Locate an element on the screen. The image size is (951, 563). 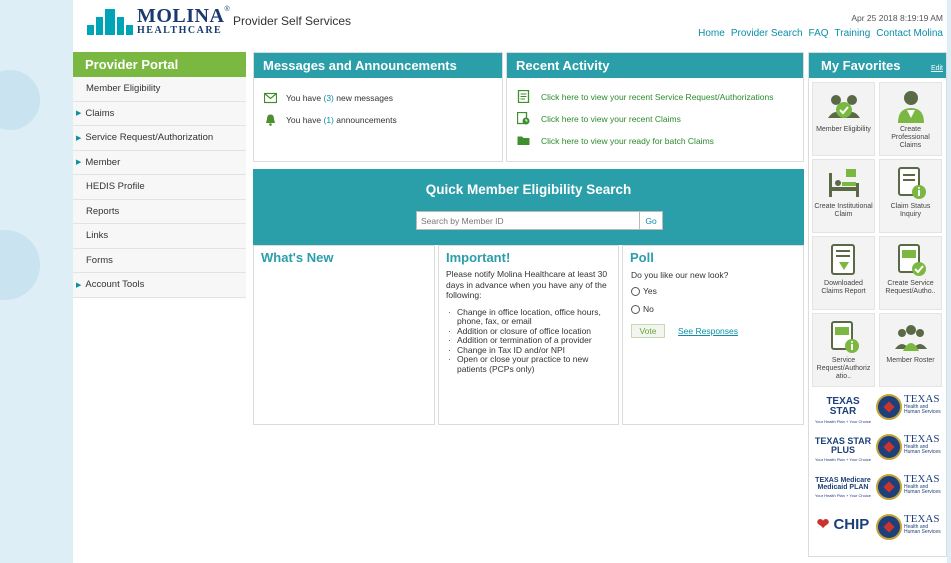
left-background-strip is located at coordinates (36, 281).